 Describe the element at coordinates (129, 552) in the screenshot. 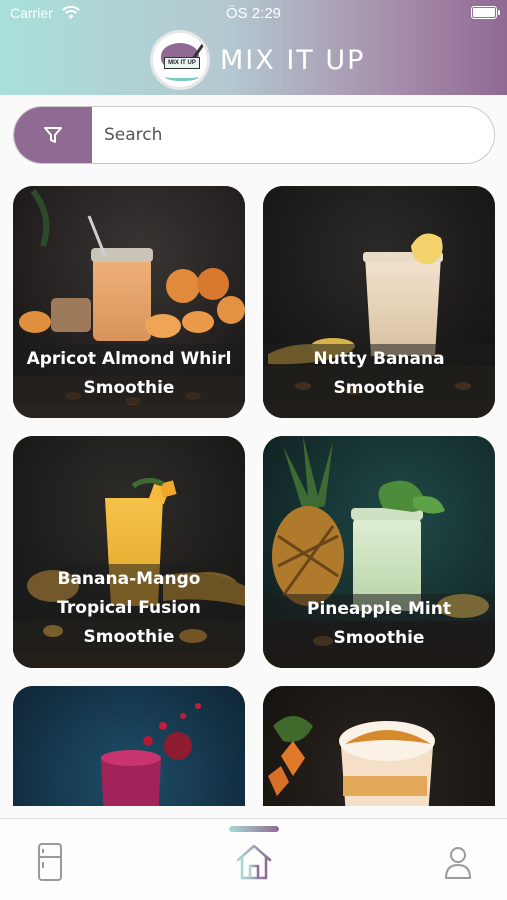

I see `recipe-card-banana-mango: Banana-Mango Tropical Fusion Smoothie` at that location.